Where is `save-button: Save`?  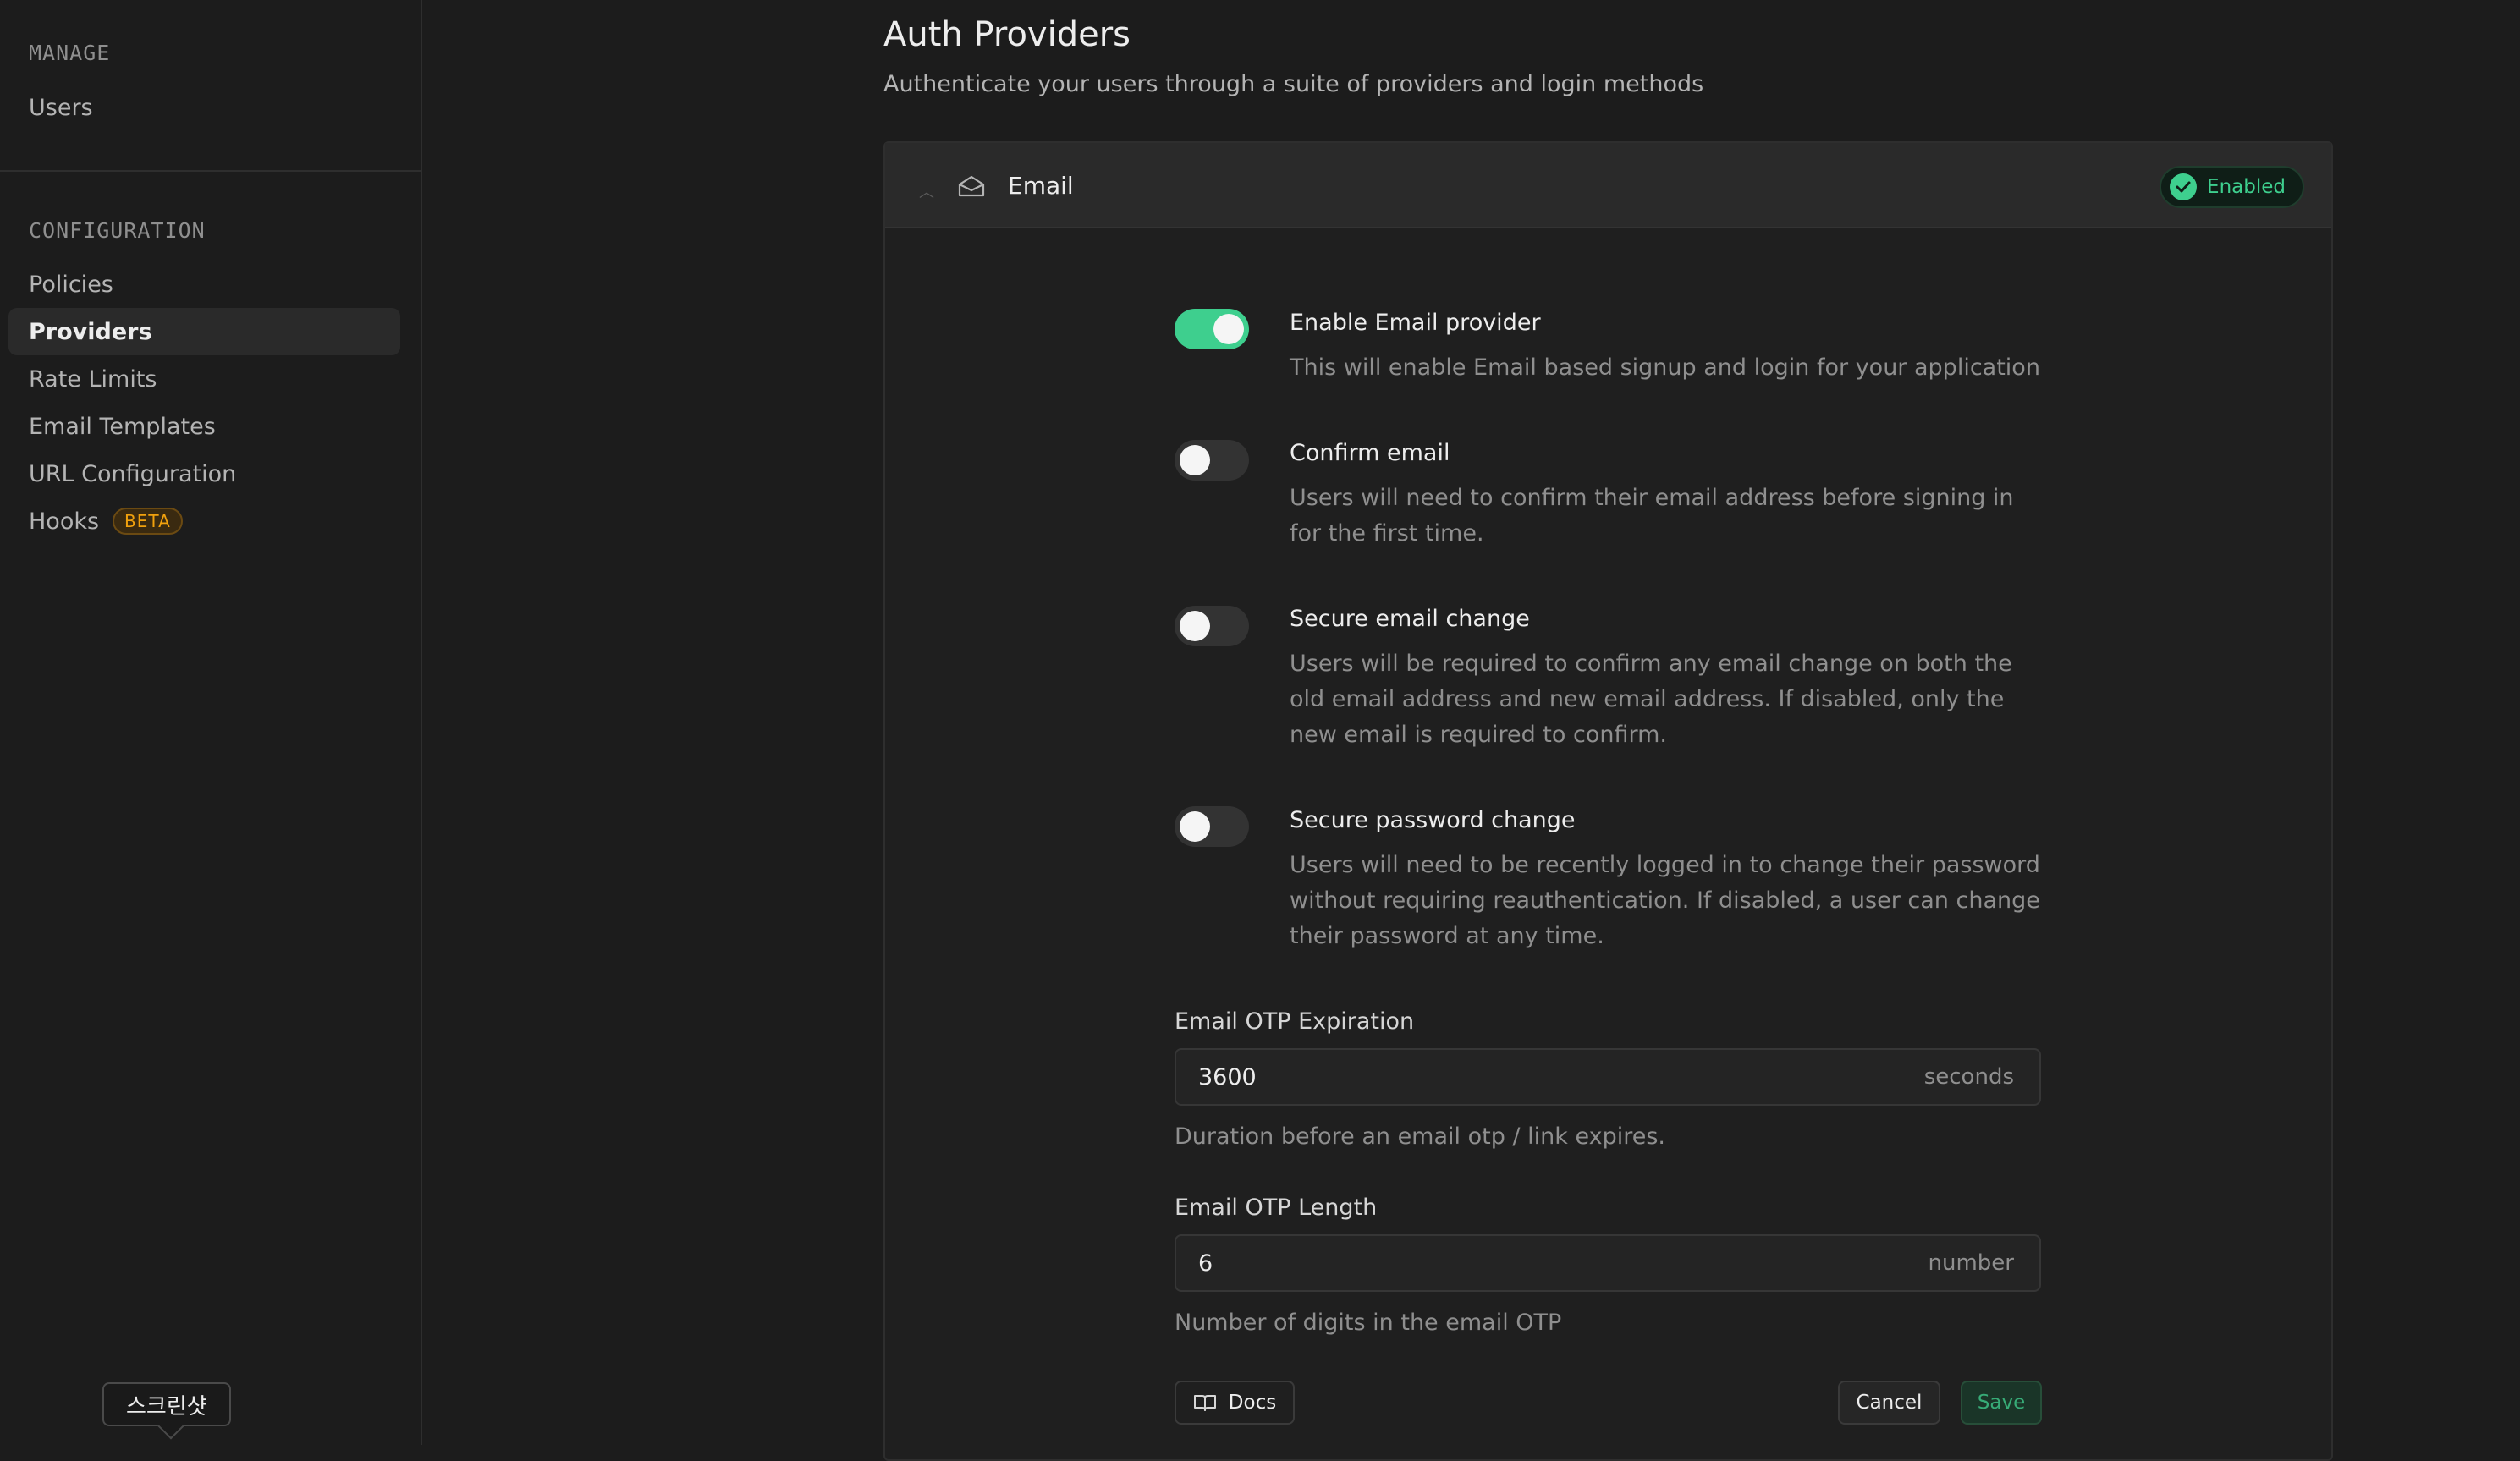 save-button: Save is located at coordinates (2002, 1403).